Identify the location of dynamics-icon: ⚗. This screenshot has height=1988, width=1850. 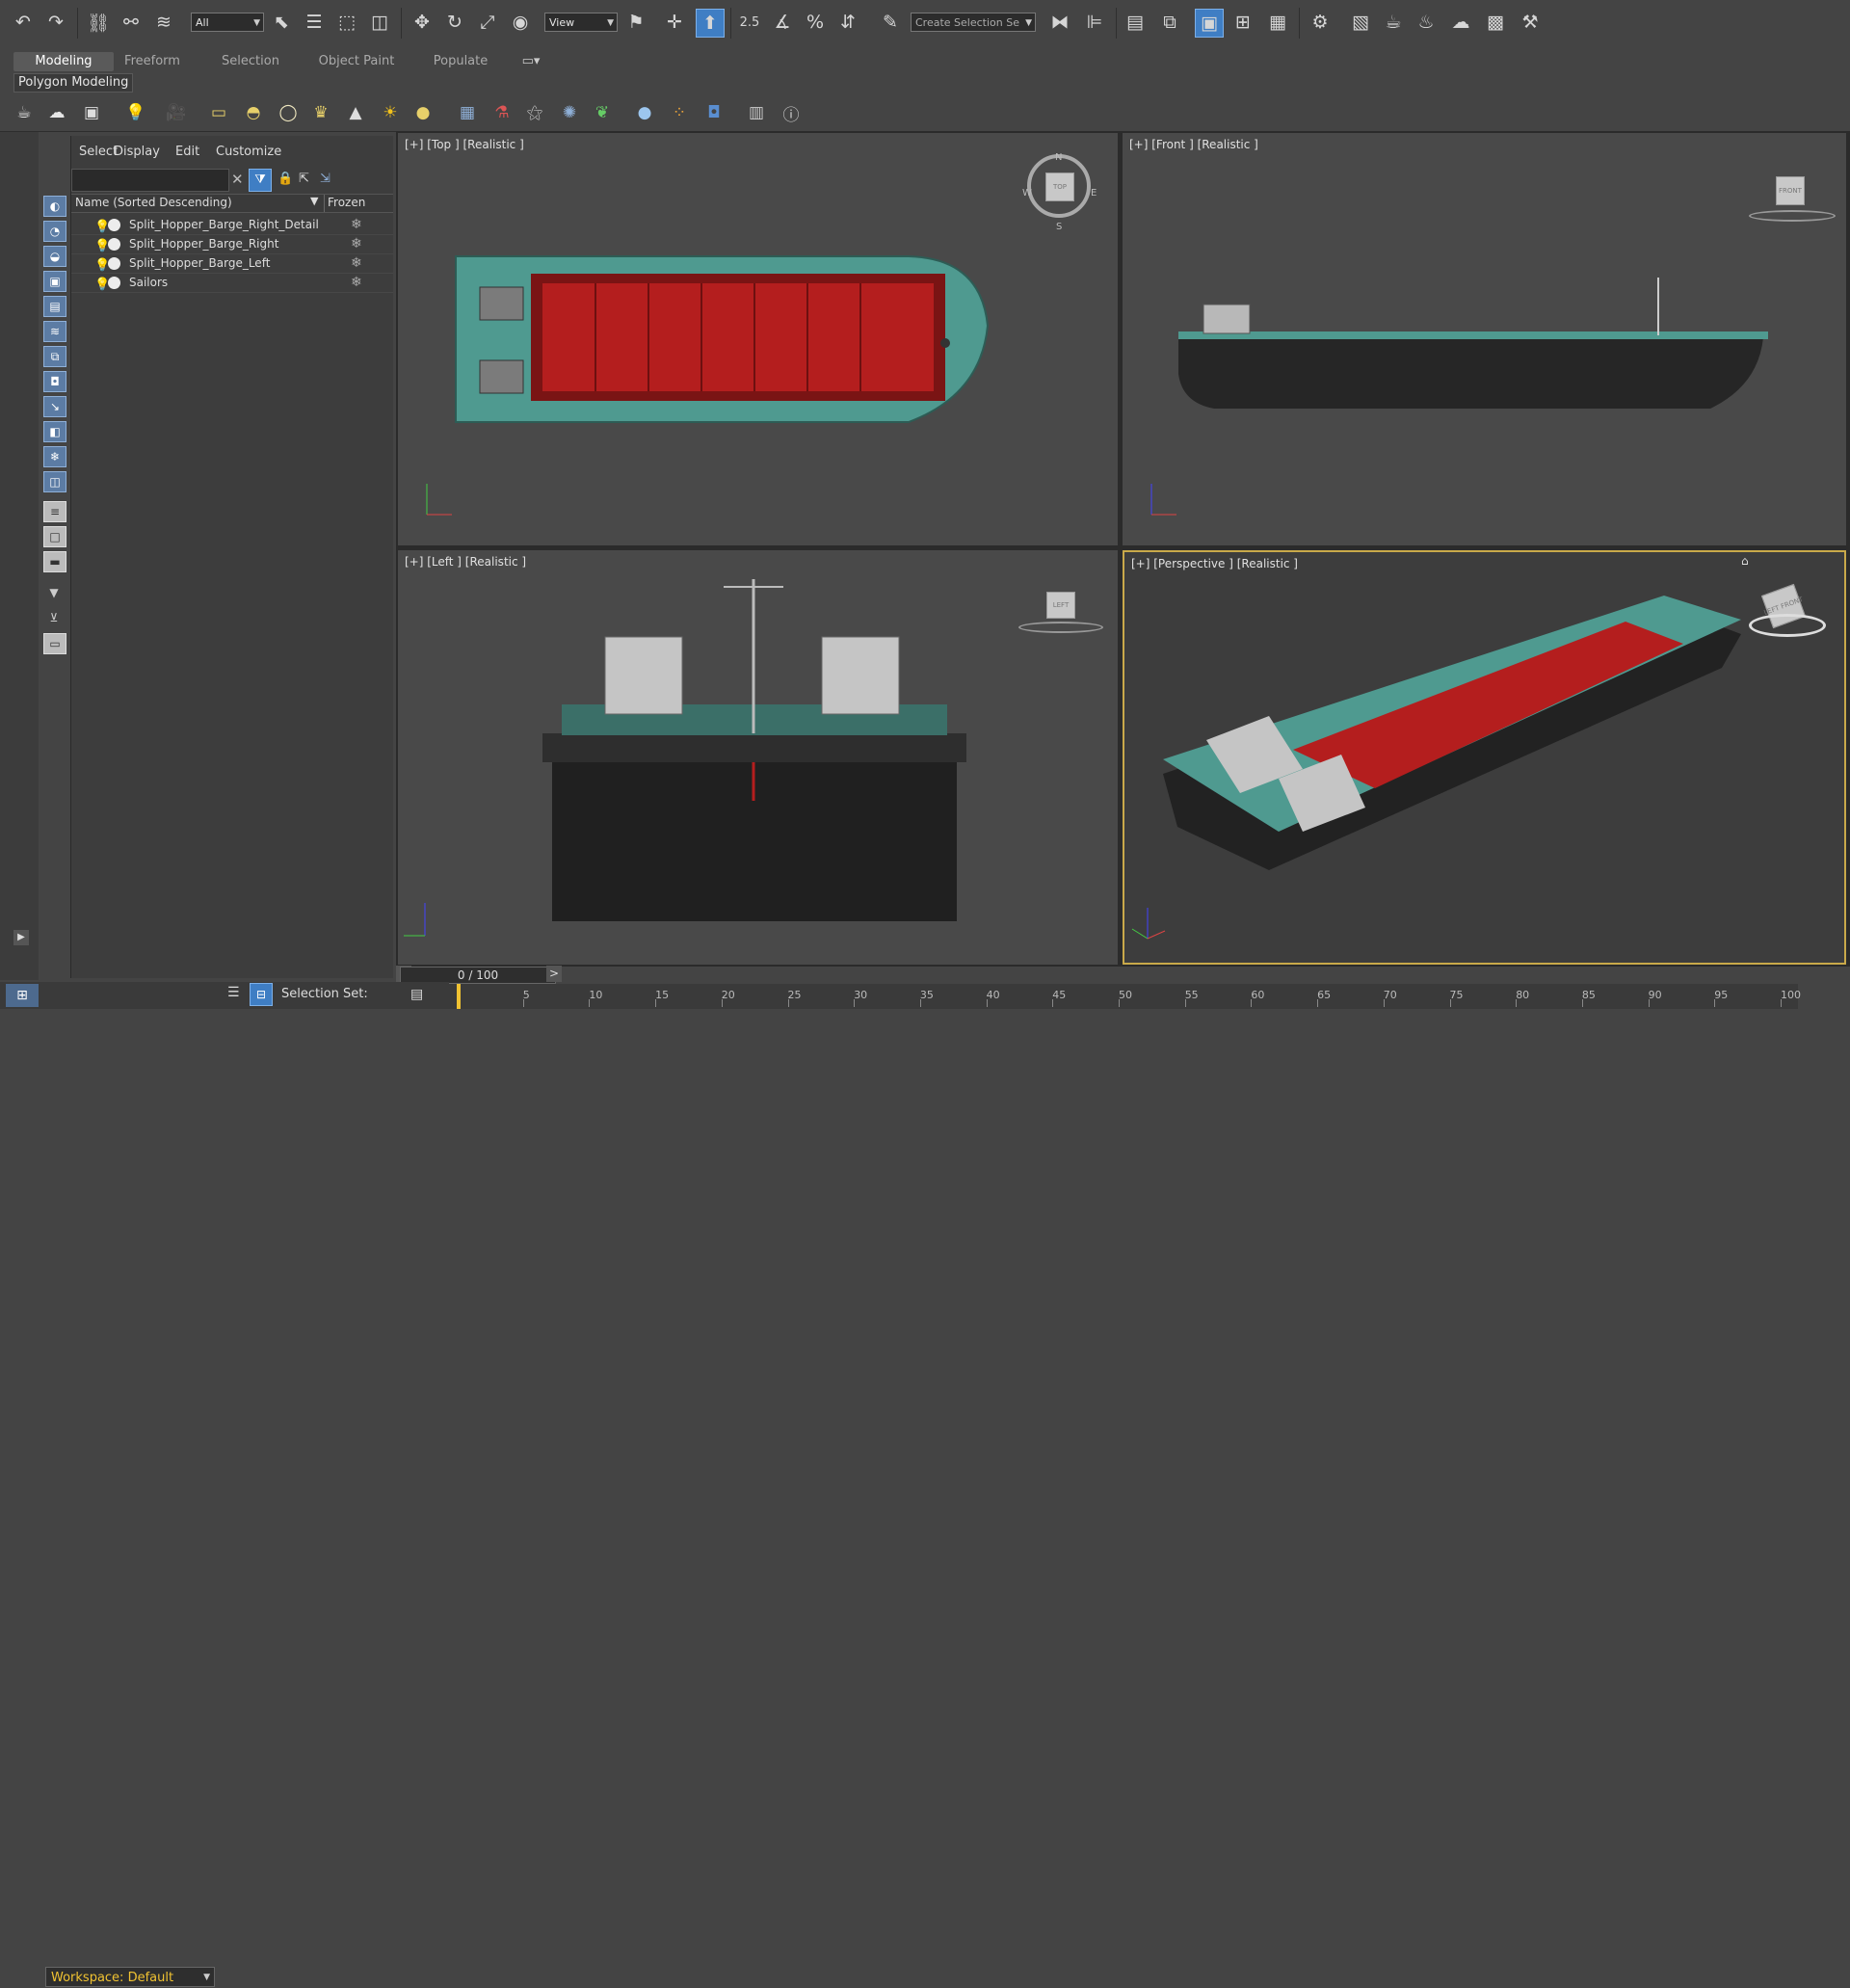
(502, 112).